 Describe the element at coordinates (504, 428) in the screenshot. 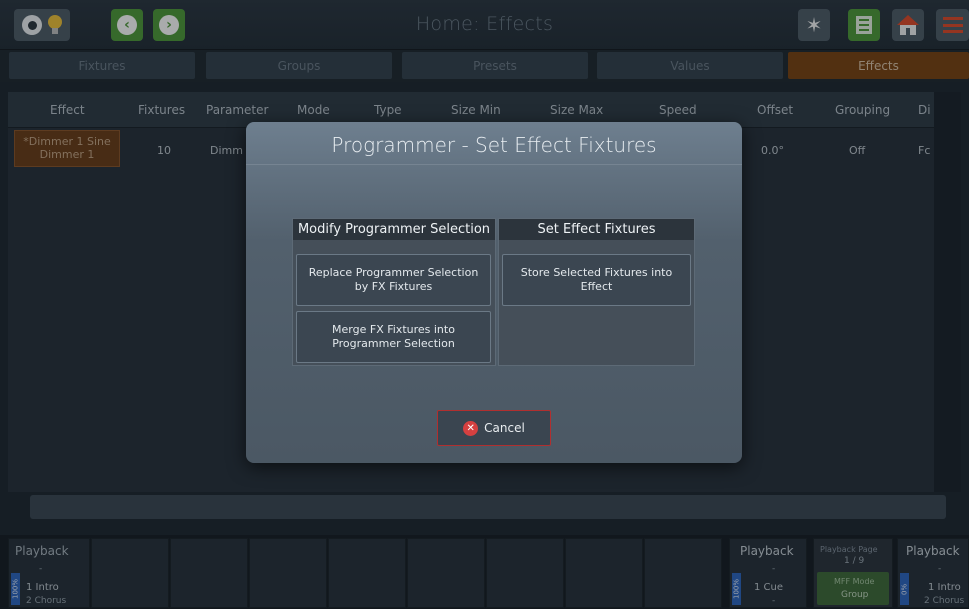

I see `cancel-label: Cancel` at that location.